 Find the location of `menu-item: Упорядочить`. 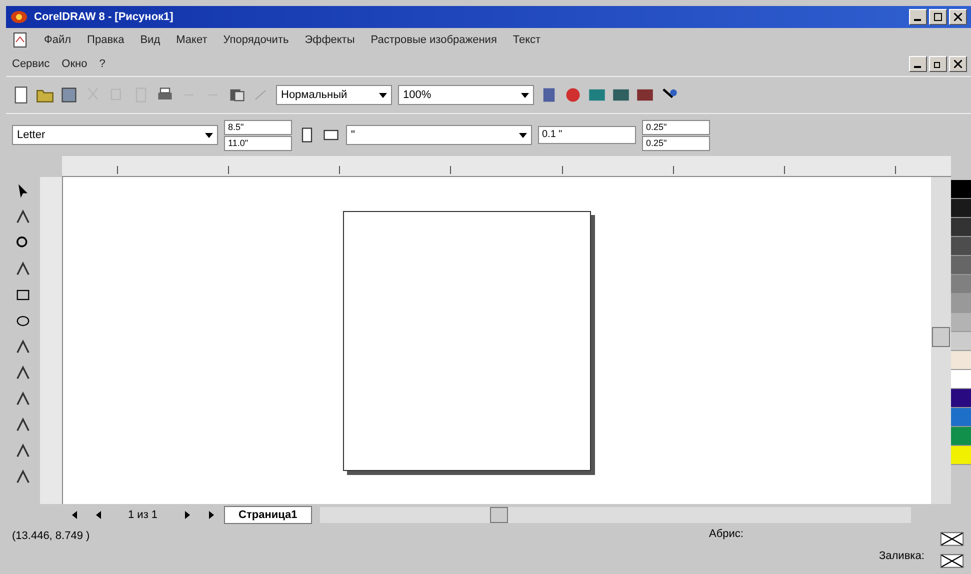

menu-item: Упорядочить is located at coordinates (256, 40).